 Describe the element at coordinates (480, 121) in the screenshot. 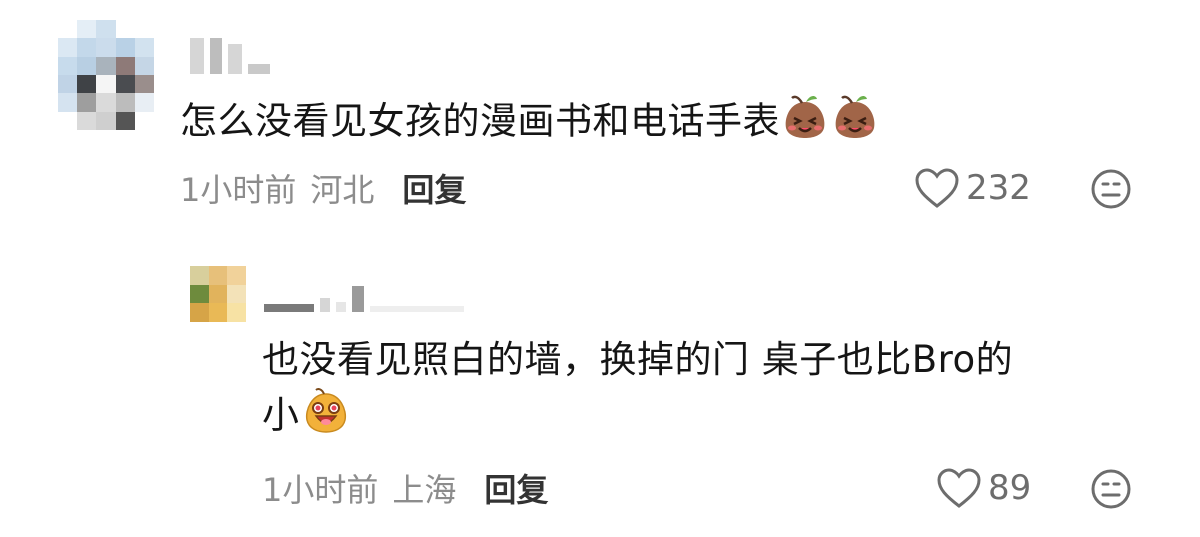

I see `comment-text-content: 怎么没看见女孩的漫画书和电话手表` at that location.